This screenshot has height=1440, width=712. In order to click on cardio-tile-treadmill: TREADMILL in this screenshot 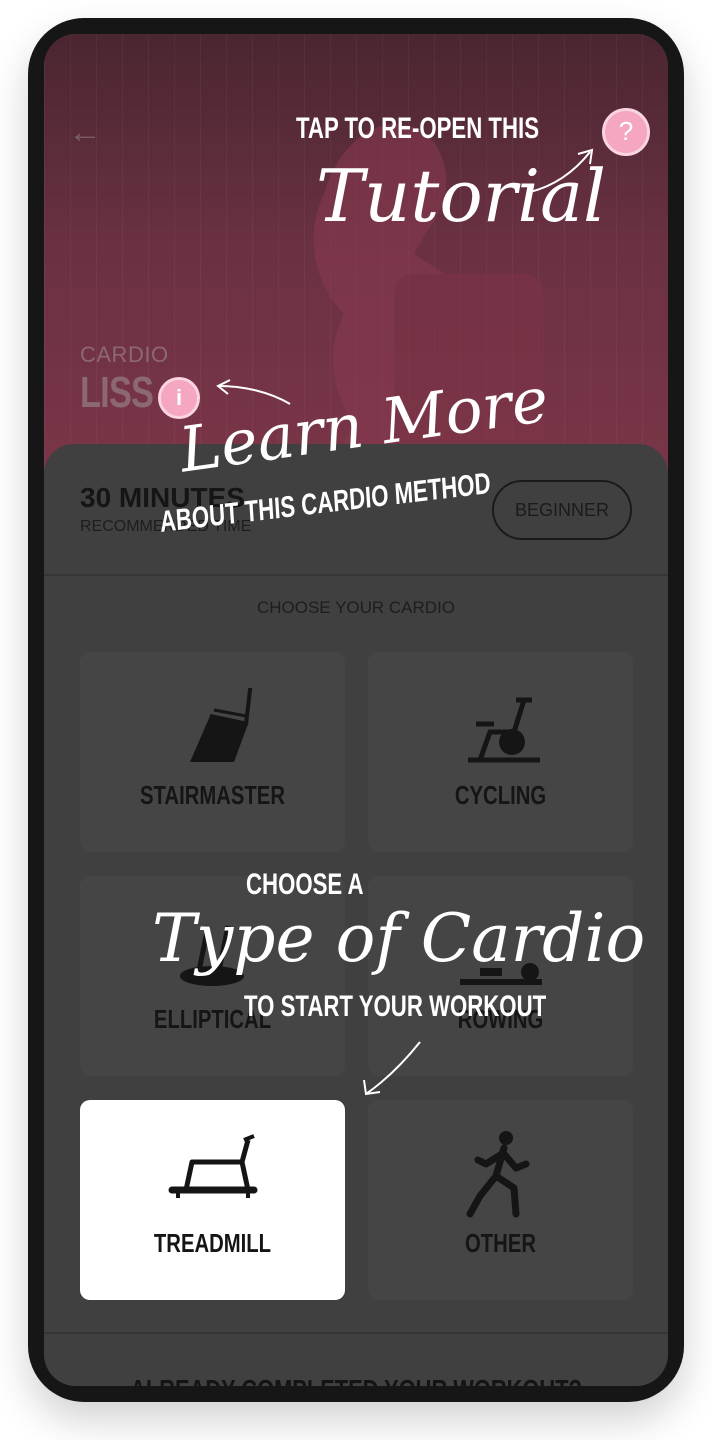, I will do `click(212, 1200)`.